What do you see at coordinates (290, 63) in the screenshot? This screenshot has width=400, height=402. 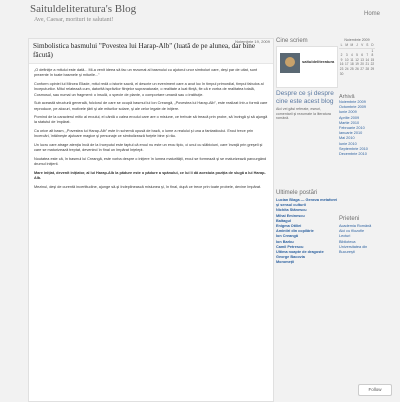 I see `avatar` at bounding box center [290, 63].